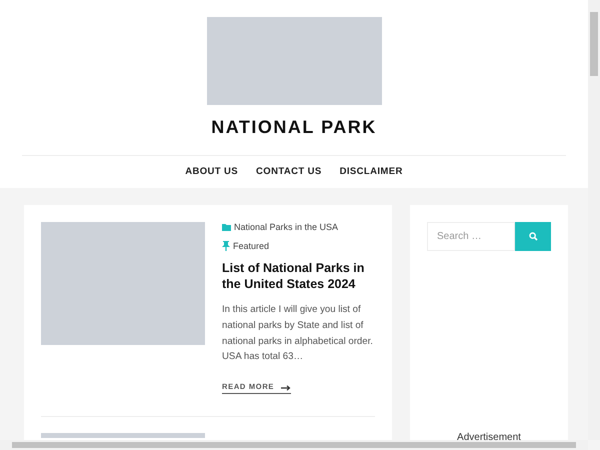  Describe the element at coordinates (226, 246) in the screenshot. I see `pin-icon` at that location.